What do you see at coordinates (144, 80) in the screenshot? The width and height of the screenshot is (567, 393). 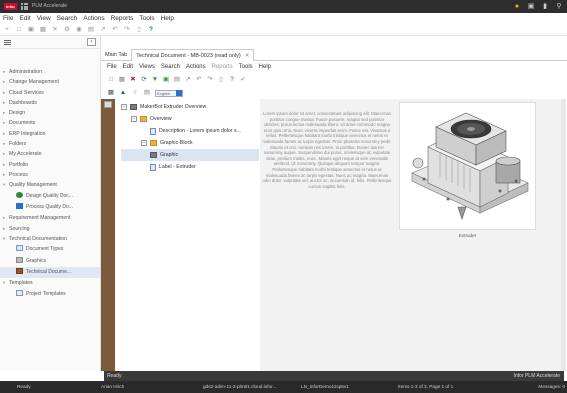 I see `refresh-icon: ⟳` at bounding box center [144, 80].